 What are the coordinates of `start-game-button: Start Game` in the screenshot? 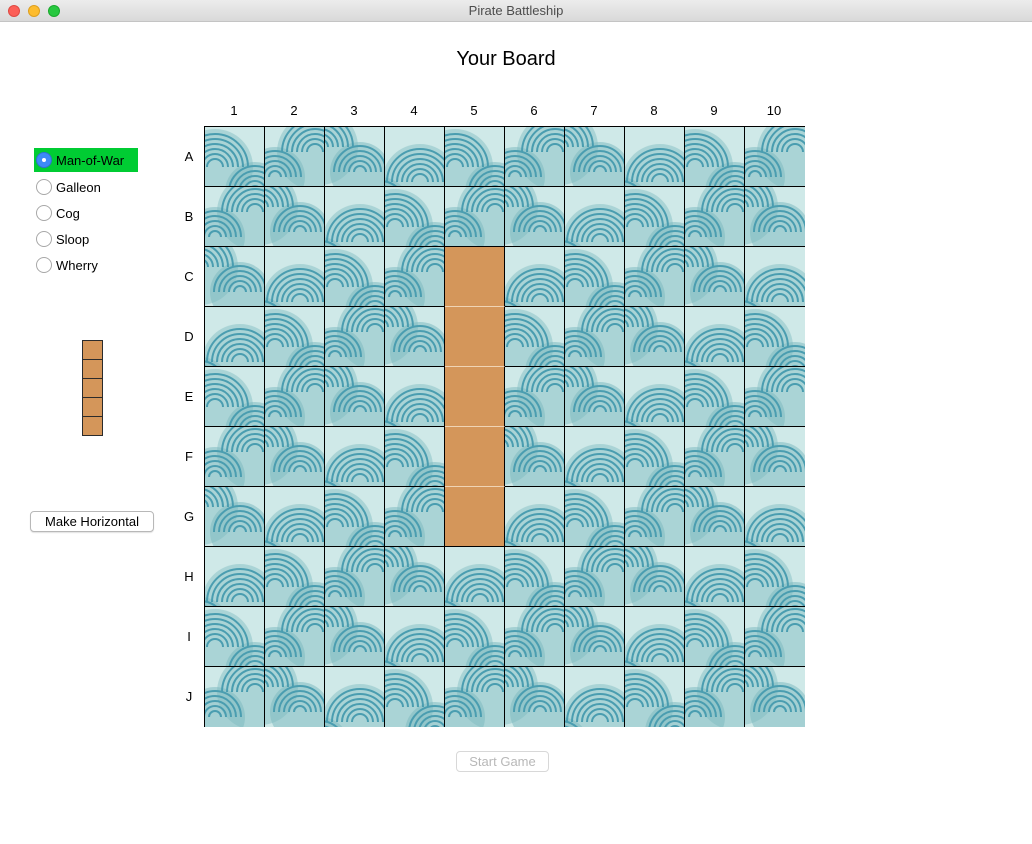 It's located at (502, 761).